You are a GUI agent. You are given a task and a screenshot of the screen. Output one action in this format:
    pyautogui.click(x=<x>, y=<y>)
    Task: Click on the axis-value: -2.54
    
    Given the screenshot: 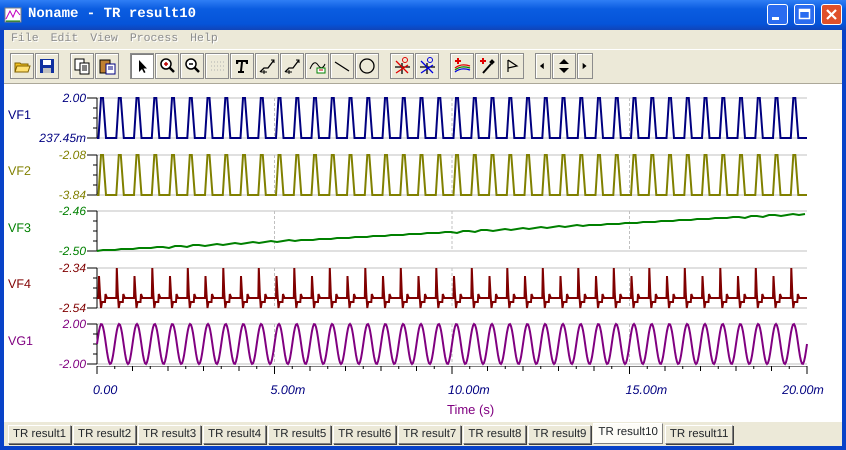 What is the action you would take?
    pyautogui.click(x=72, y=308)
    